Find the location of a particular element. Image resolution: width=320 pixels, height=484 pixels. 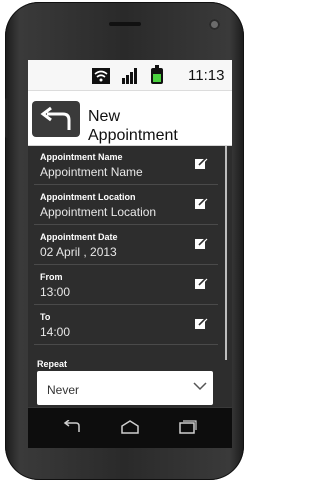

battery-icon is located at coordinates (157, 74).